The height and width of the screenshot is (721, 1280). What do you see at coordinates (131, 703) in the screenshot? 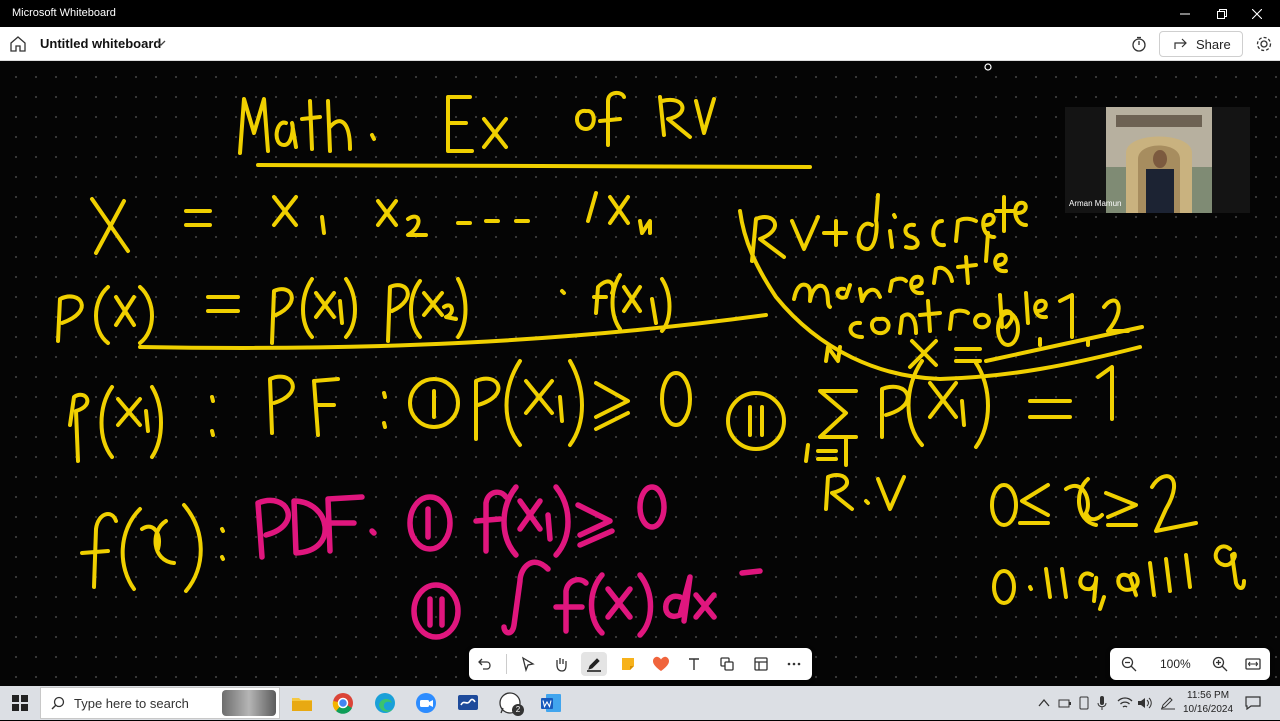
I see `search-placeholder: Type here to search` at bounding box center [131, 703].